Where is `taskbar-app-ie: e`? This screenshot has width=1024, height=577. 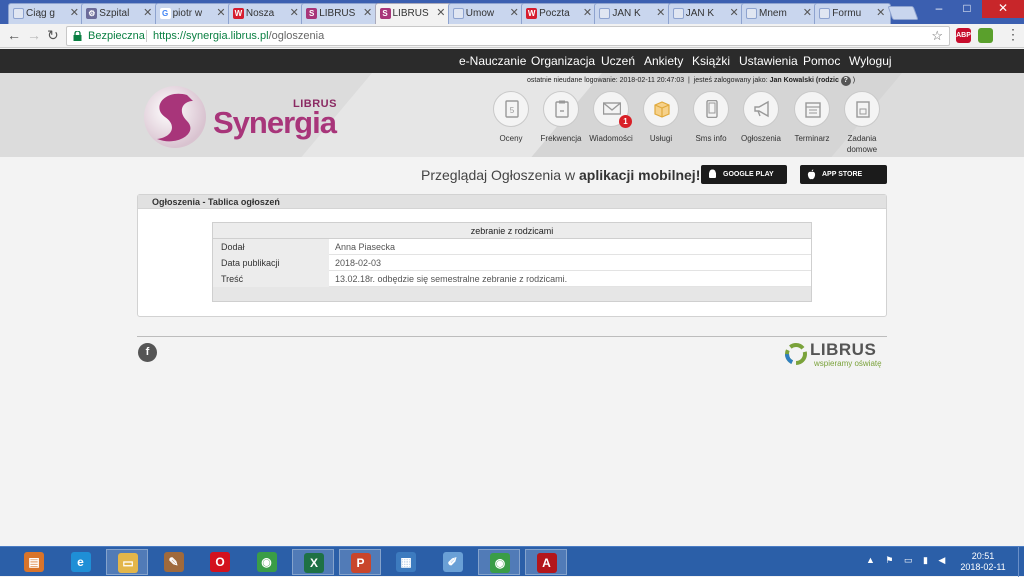
taskbar-app-ie: e is located at coordinates (81, 562).